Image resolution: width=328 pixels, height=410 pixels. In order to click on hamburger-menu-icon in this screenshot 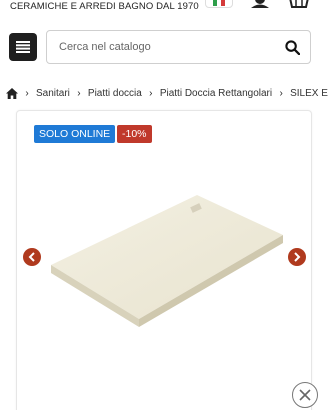, I will do `click(23, 47)`.